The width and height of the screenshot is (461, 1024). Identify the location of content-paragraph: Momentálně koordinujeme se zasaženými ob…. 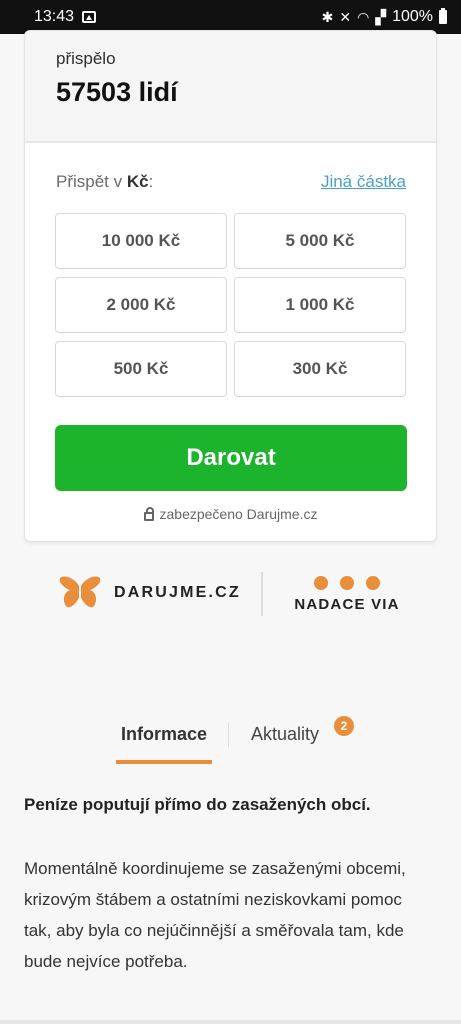
(215, 915).